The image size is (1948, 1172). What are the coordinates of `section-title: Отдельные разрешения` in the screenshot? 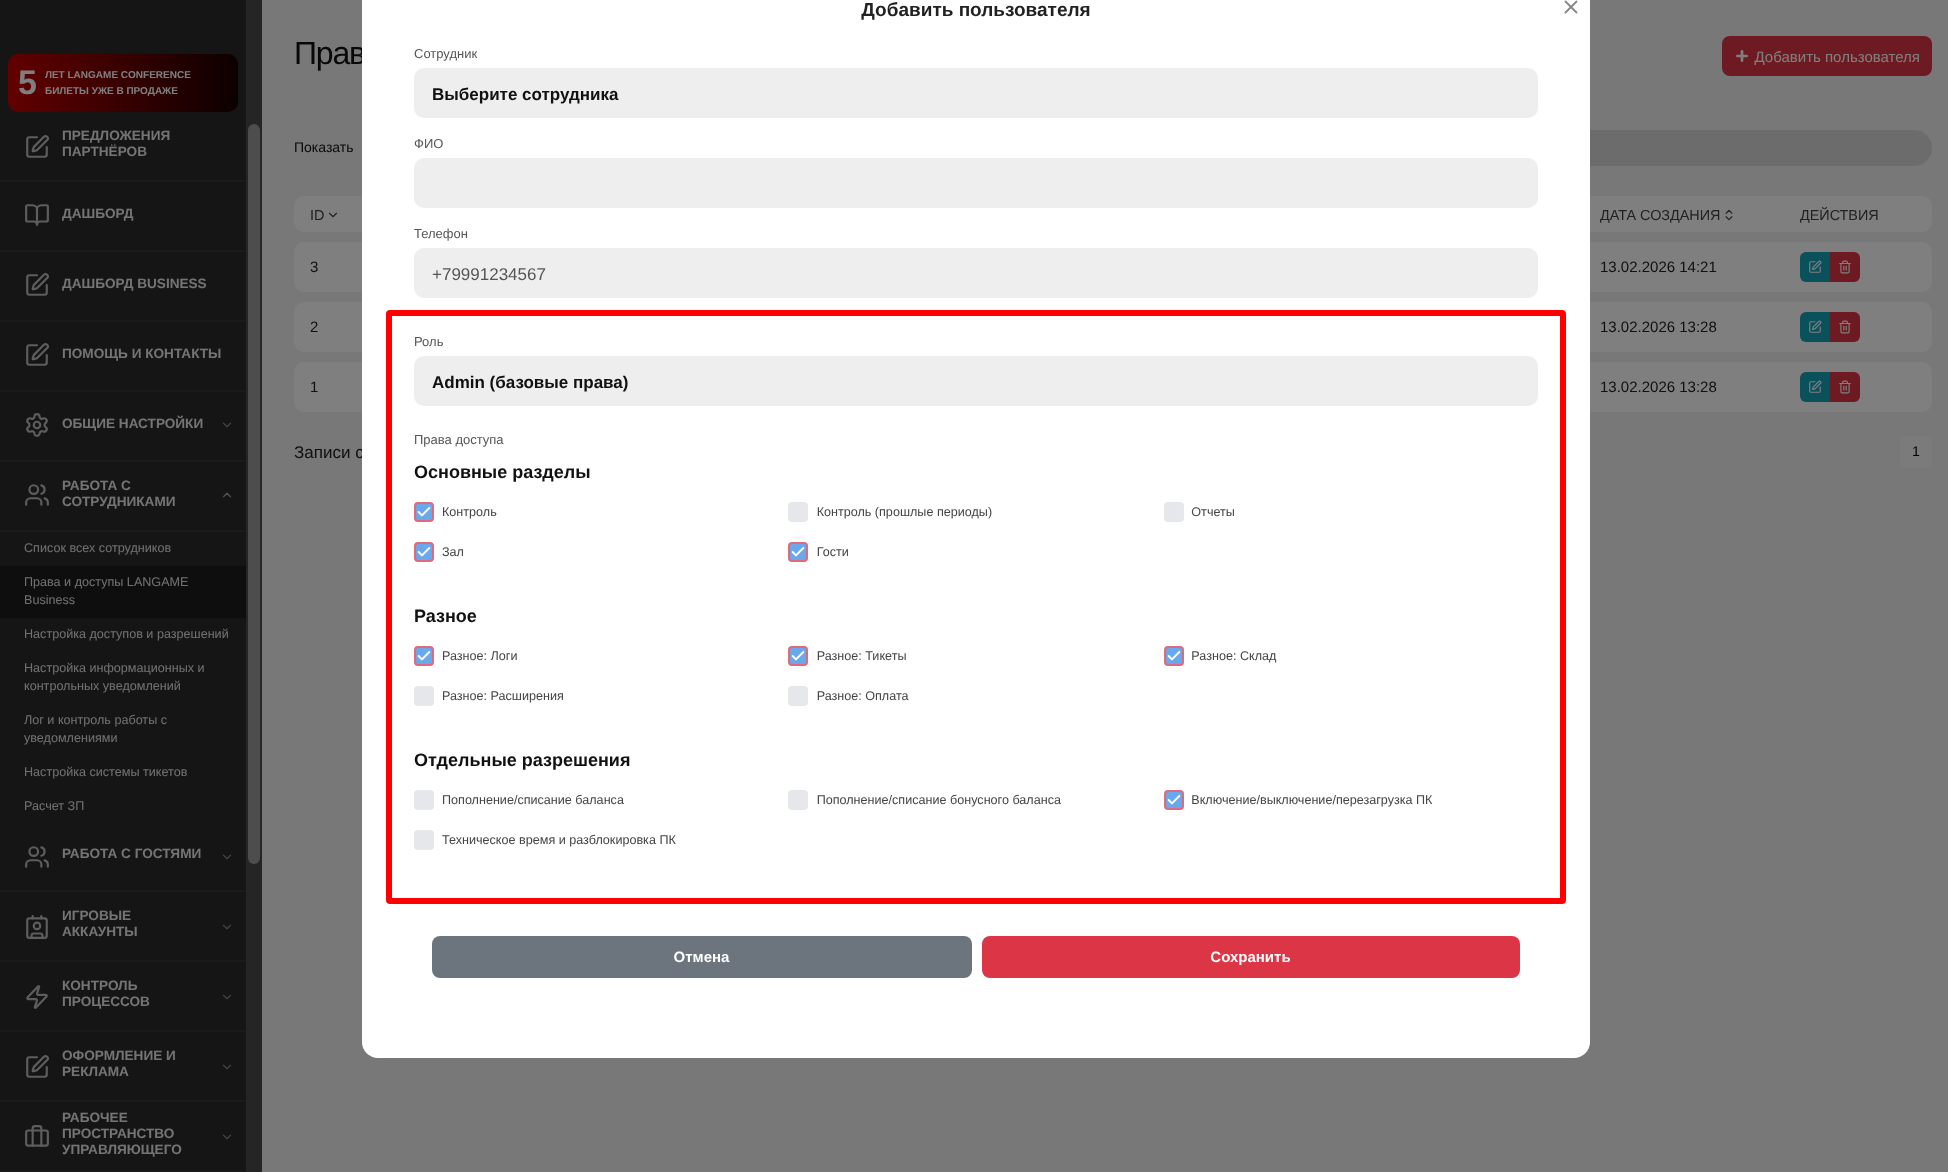 It's located at (523, 760).